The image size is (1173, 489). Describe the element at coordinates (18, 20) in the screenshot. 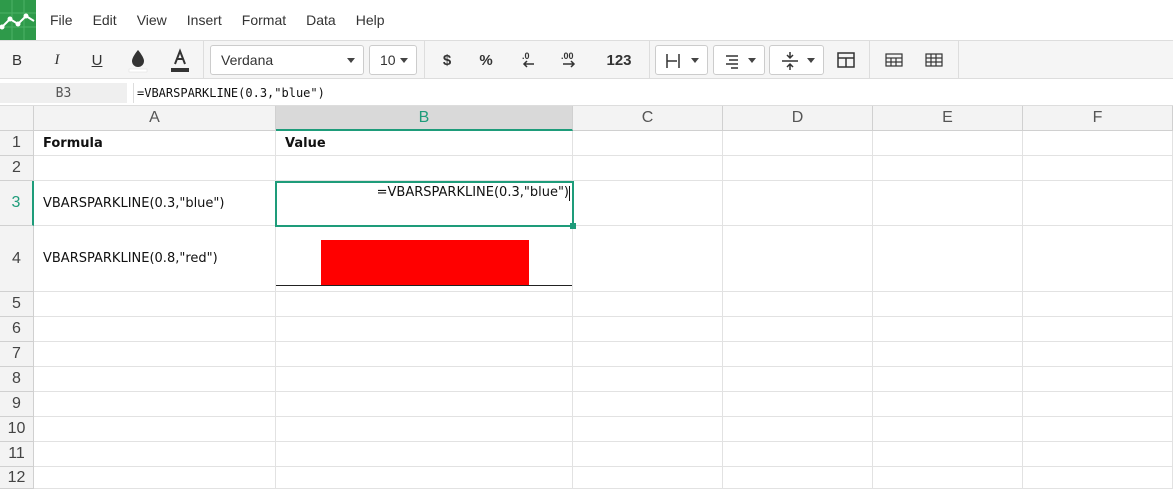

I see `app-logo` at that location.